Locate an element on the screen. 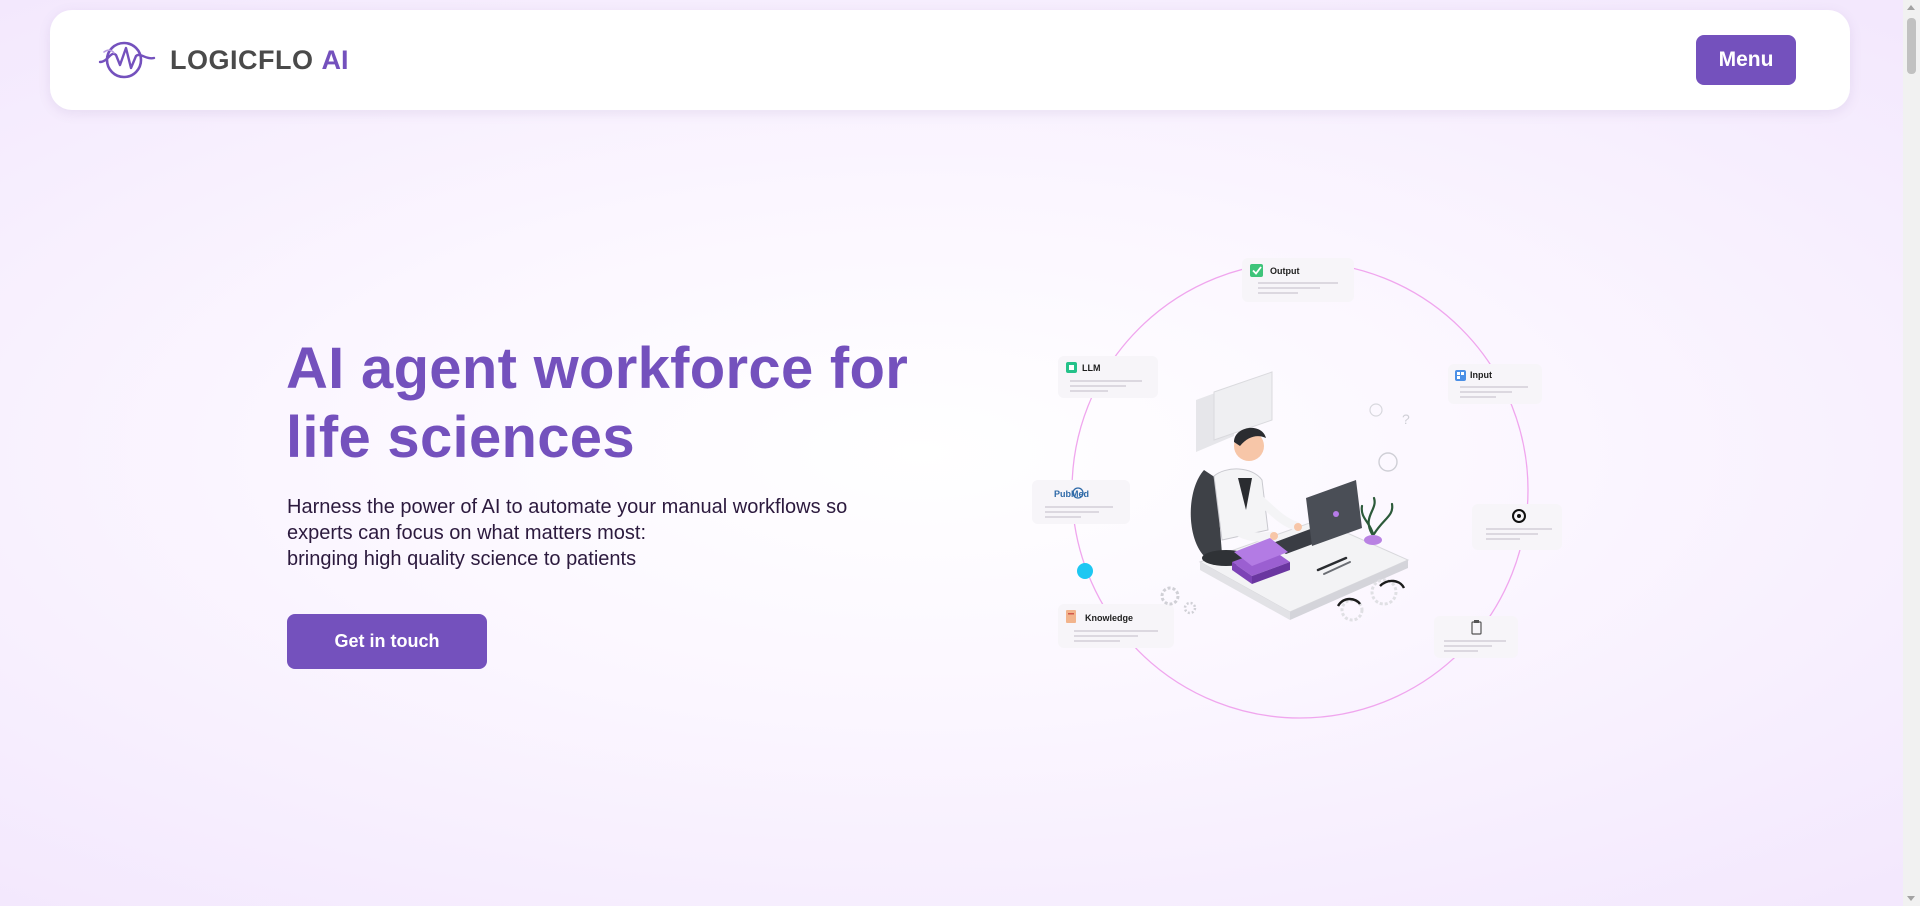  get-in-touch-button: Get in touch is located at coordinates (387, 641).